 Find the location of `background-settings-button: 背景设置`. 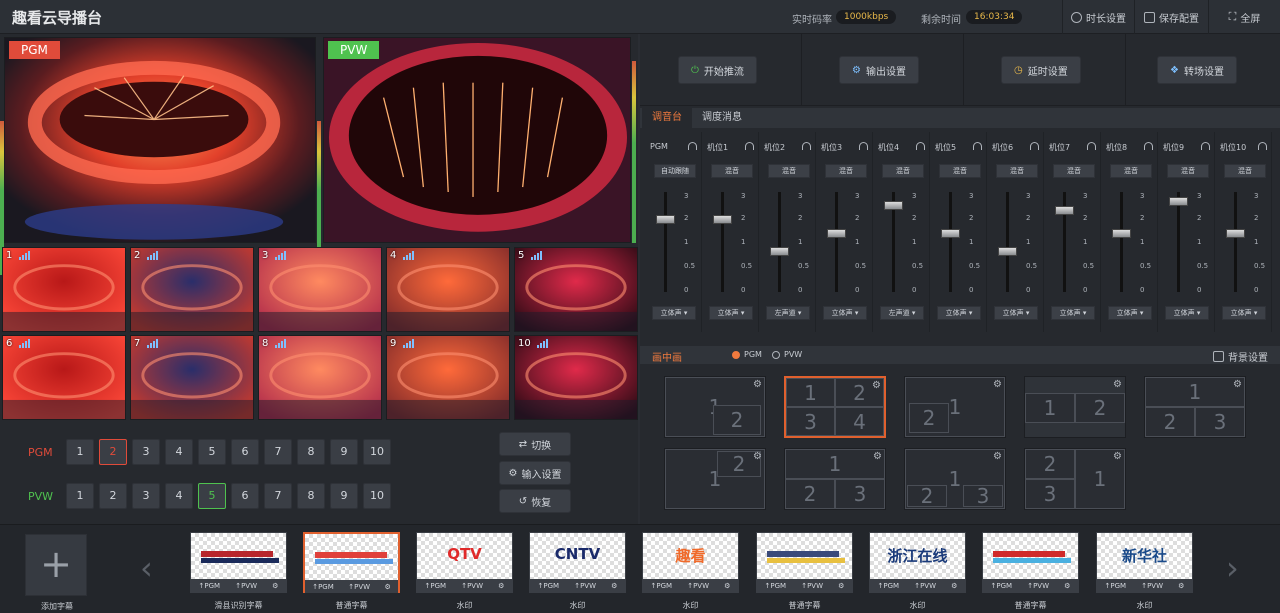

background-settings-button: 背景设置 is located at coordinates (1240, 356).